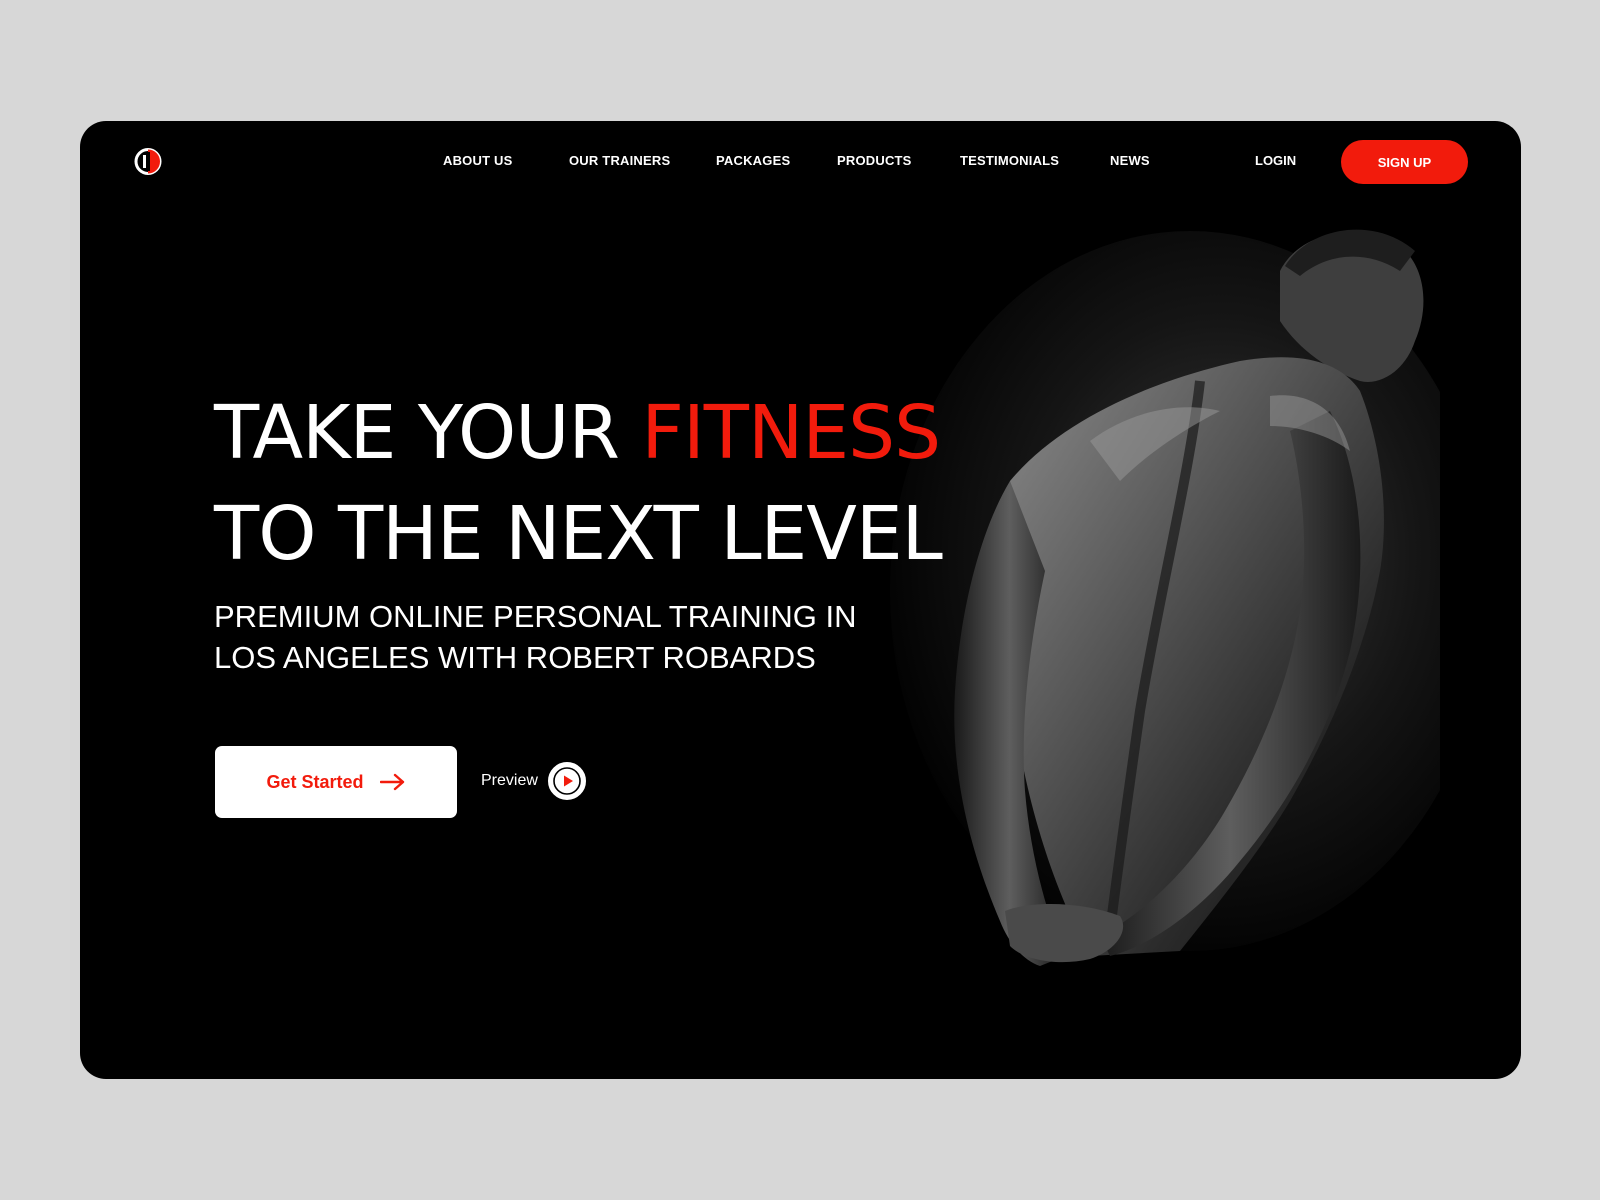  Describe the element at coordinates (753, 160) in the screenshot. I see `nav-link-packages: PACKAGES` at that location.